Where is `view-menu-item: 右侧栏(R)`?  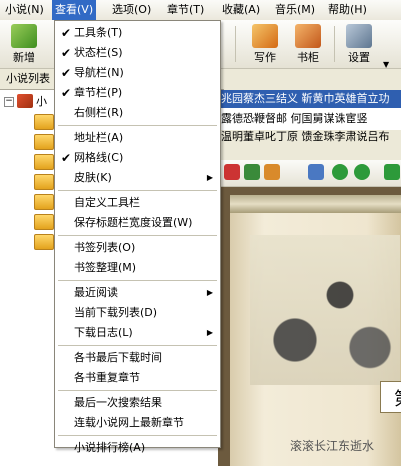 view-menu-item: 右侧栏(R) is located at coordinates (137, 113).